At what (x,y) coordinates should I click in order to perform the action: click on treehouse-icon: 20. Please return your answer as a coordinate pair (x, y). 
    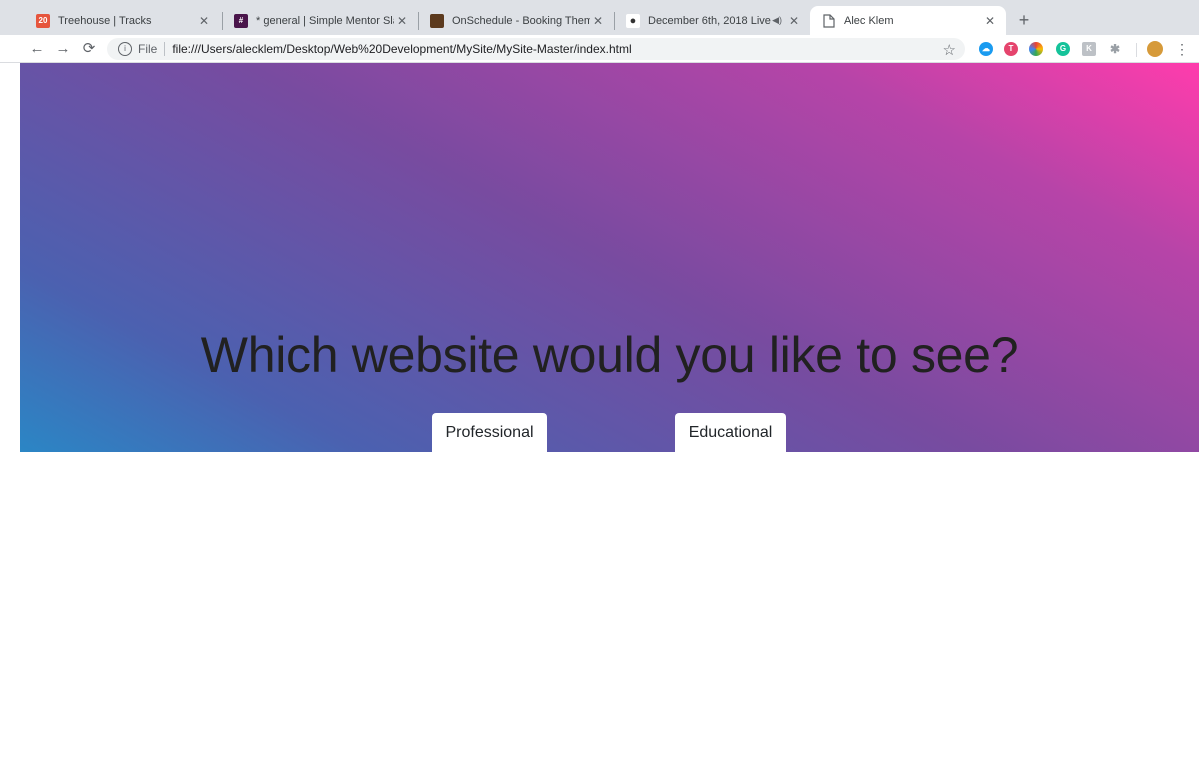
    Looking at the image, I should click on (43, 20).